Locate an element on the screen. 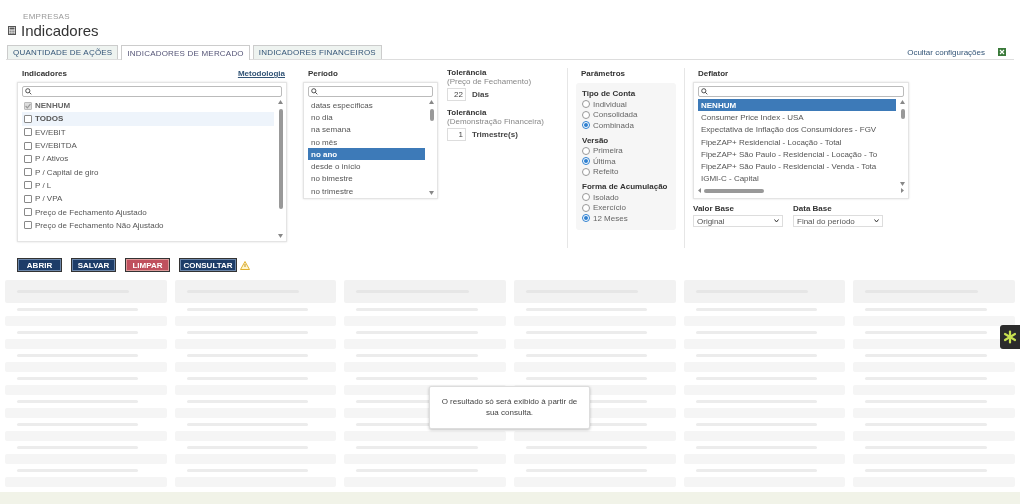  spreadsheet-icon is located at coordinates (1002, 52).